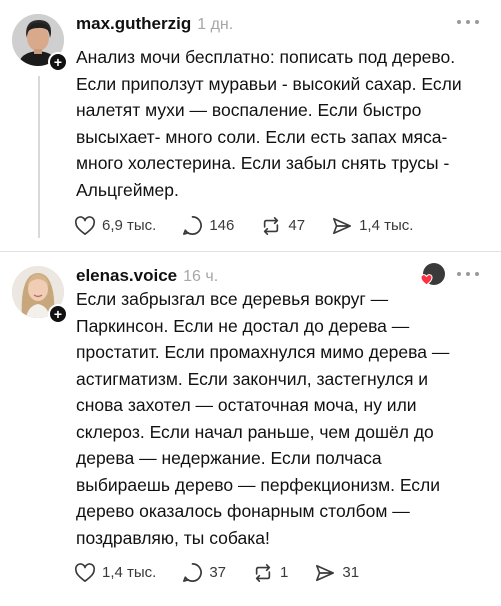  Describe the element at coordinates (129, 572) in the screenshot. I see `like-count: 1,4 тыс.` at that location.